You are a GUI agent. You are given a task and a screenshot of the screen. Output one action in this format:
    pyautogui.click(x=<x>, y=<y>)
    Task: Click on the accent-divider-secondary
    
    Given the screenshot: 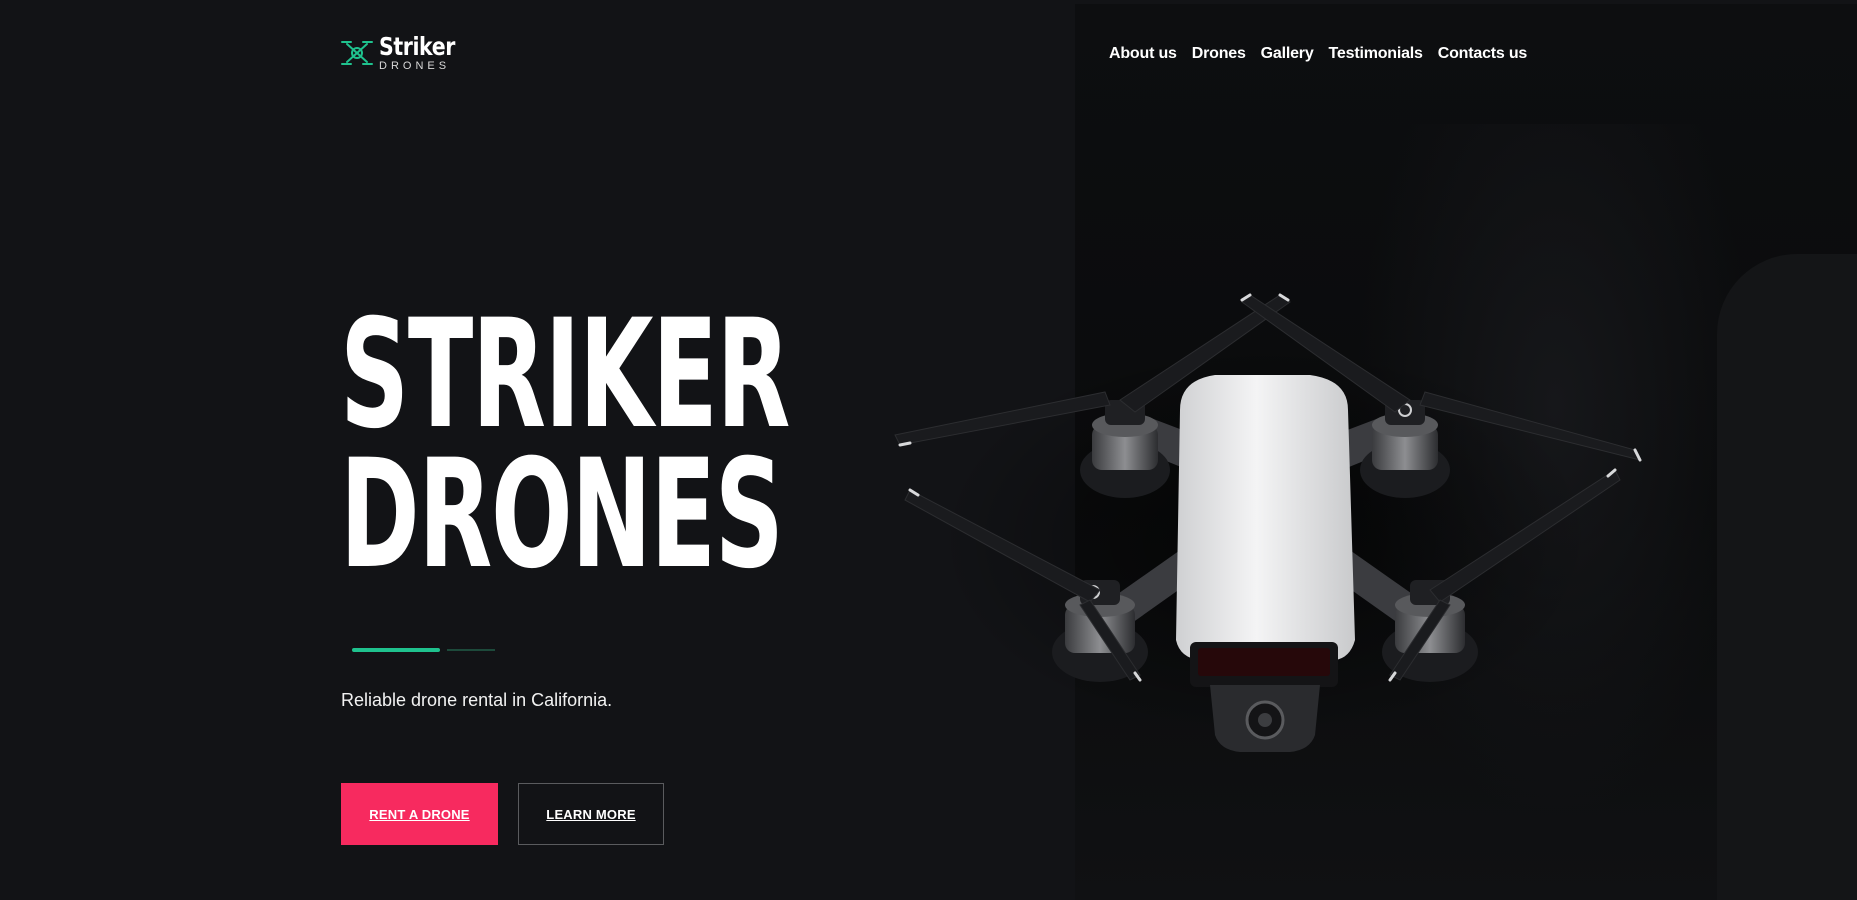 What is the action you would take?
    pyautogui.click(x=471, y=650)
    